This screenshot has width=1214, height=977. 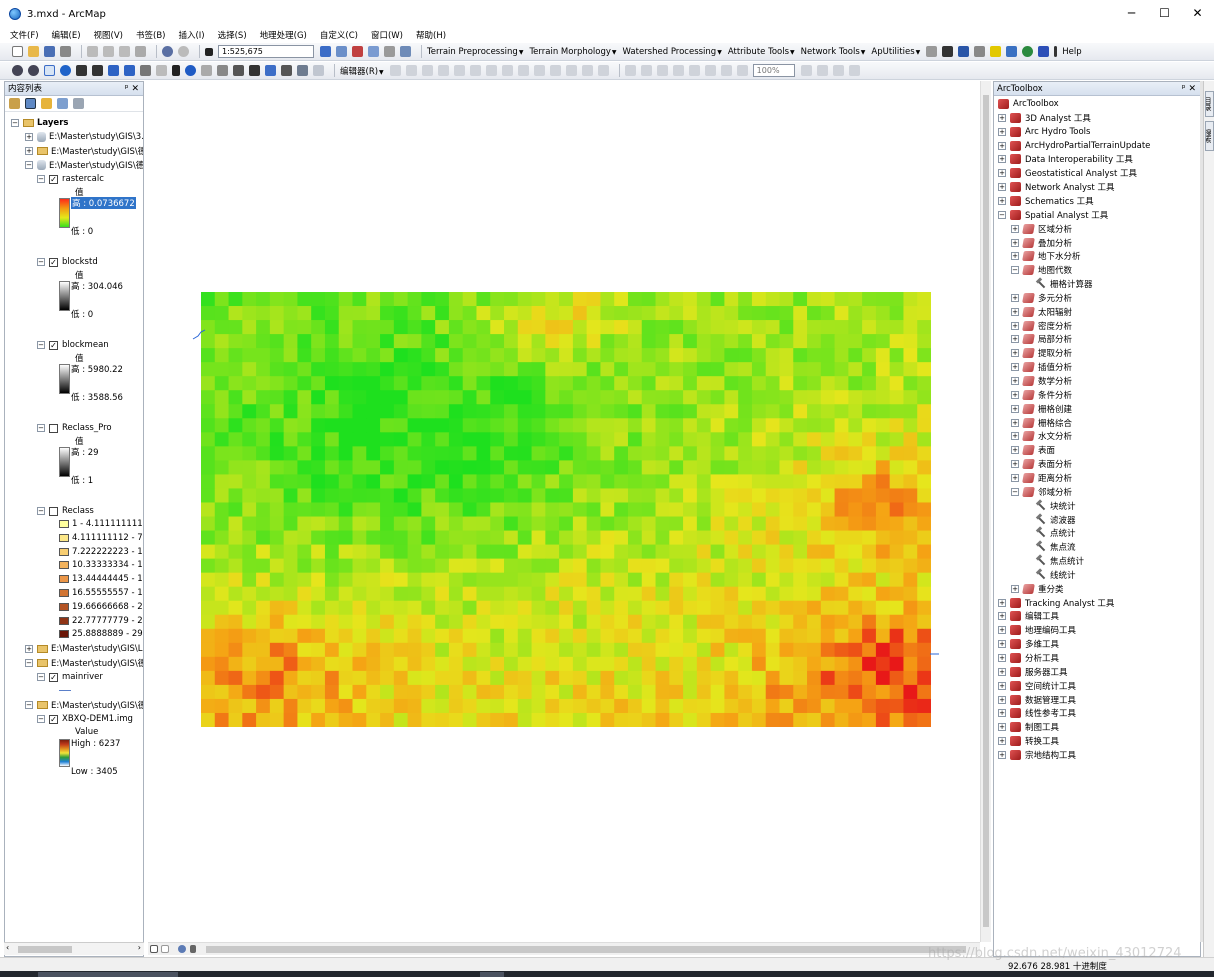 What do you see at coordinates (65, 511) in the screenshot?
I see `layer-reclass: − Reclass` at bounding box center [65, 511].